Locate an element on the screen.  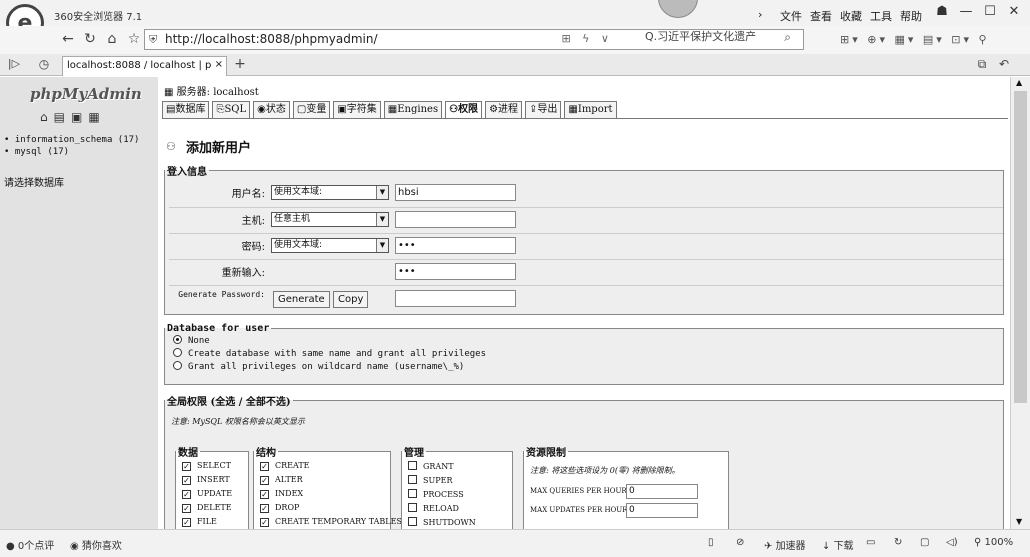
menu-favorites: 收藏 is located at coordinates (851, 16).